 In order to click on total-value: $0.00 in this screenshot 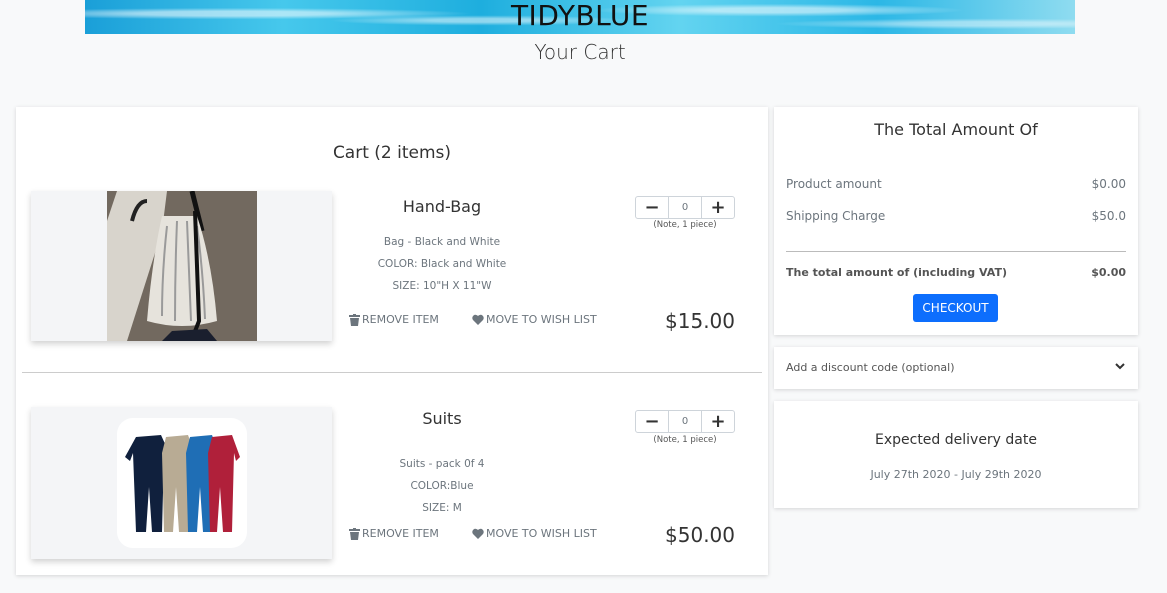, I will do `click(1108, 272)`.